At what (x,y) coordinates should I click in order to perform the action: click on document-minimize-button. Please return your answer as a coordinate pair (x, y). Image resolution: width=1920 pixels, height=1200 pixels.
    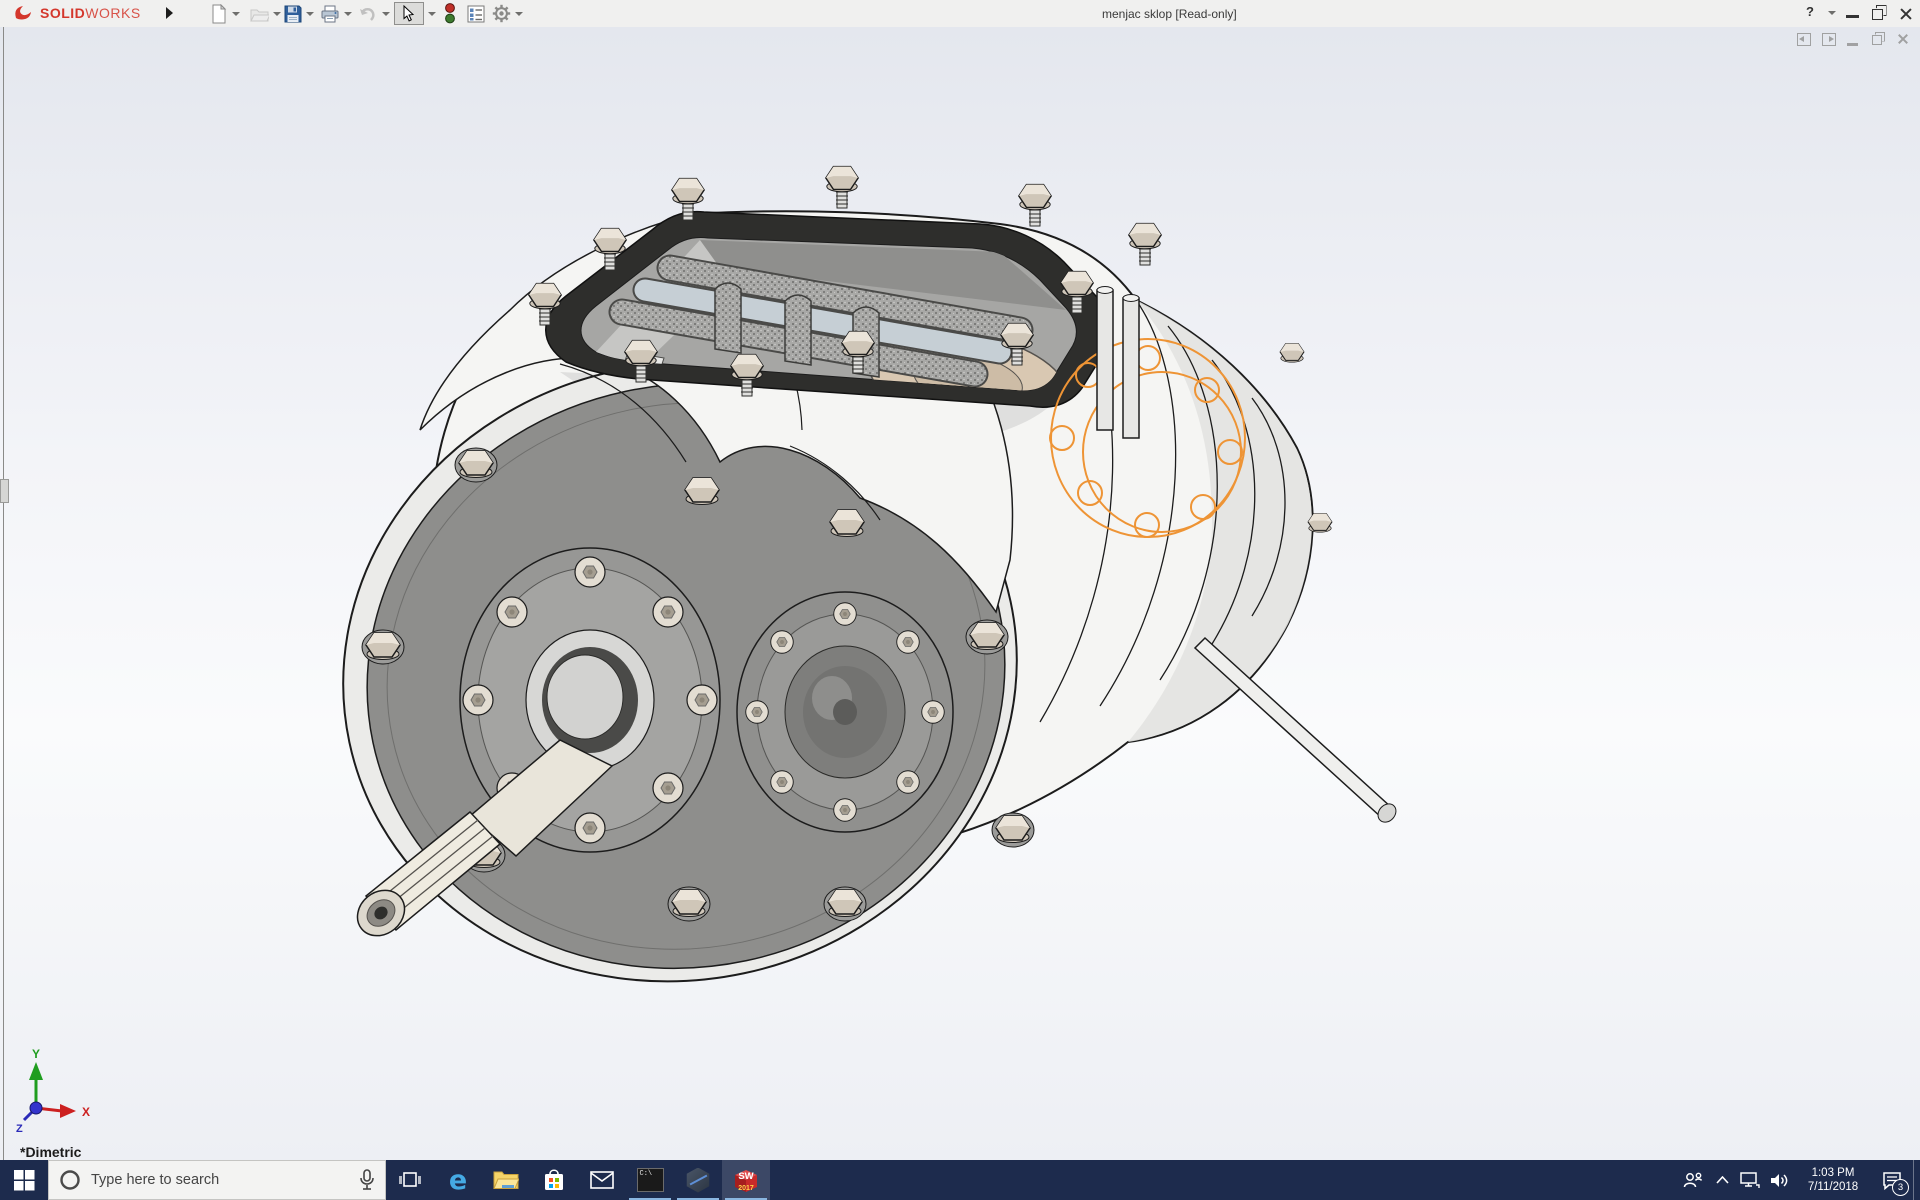
    Looking at the image, I should click on (1854, 40).